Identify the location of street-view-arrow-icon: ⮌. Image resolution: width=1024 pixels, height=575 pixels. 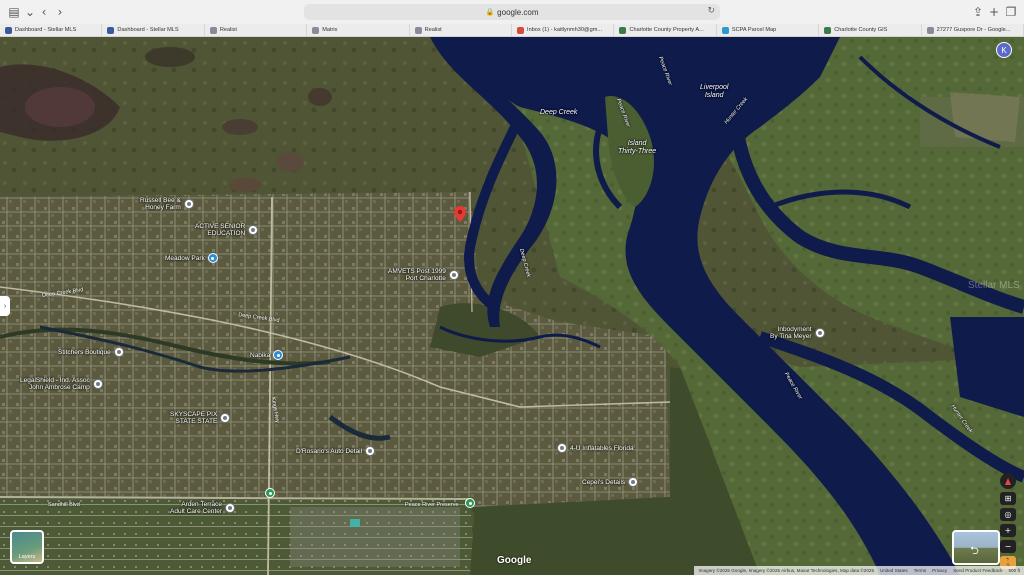
(974, 550).